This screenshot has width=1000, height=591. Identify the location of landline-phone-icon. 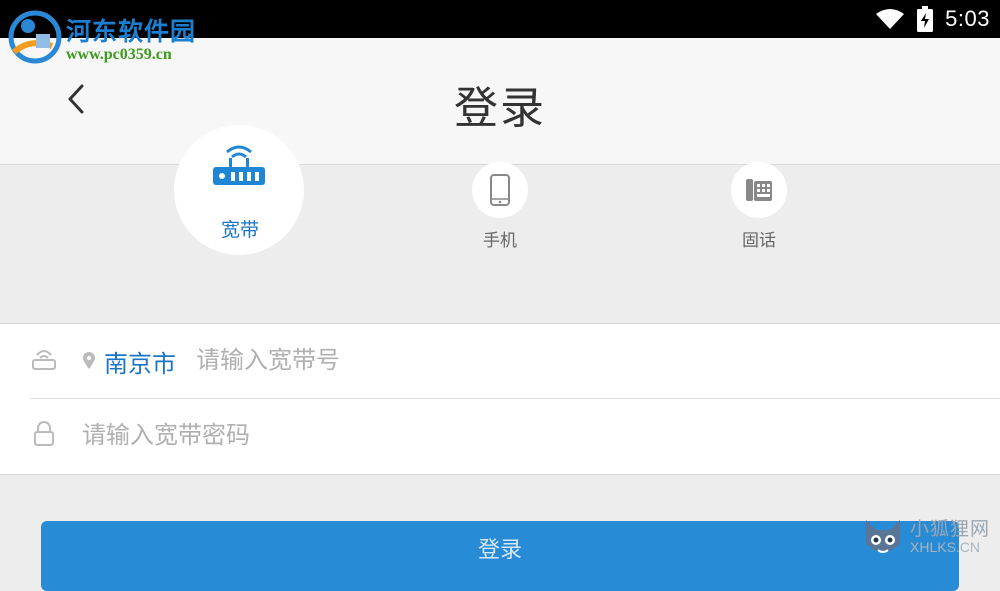
(759, 190).